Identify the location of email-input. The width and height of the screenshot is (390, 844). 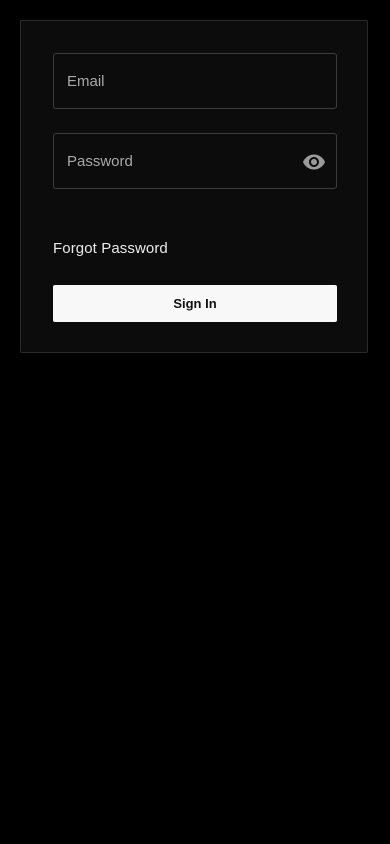
(195, 81).